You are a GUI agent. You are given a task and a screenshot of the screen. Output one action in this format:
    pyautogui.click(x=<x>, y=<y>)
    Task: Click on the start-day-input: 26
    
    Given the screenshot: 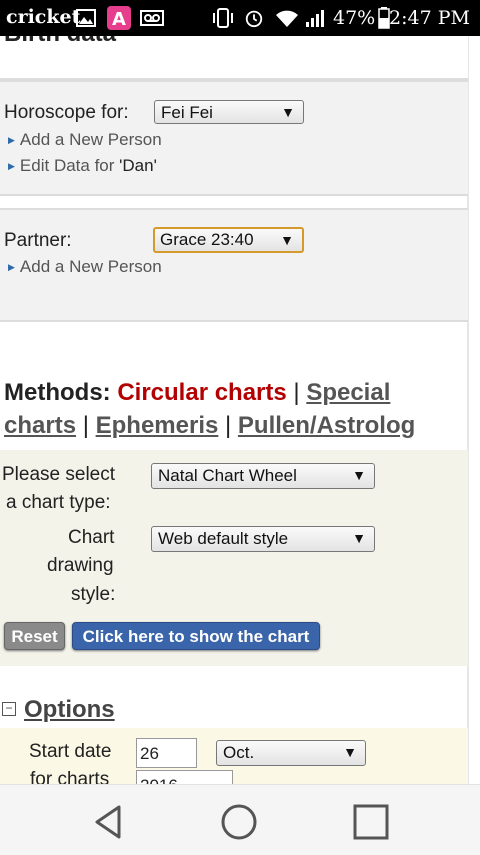 What is the action you would take?
    pyautogui.click(x=166, y=753)
    